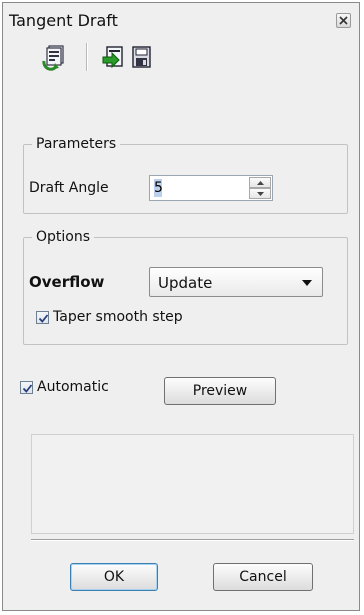  Describe the element at coordinates (73, 387) in the screenshot. I see `automatic-label: Automatic` at that location.